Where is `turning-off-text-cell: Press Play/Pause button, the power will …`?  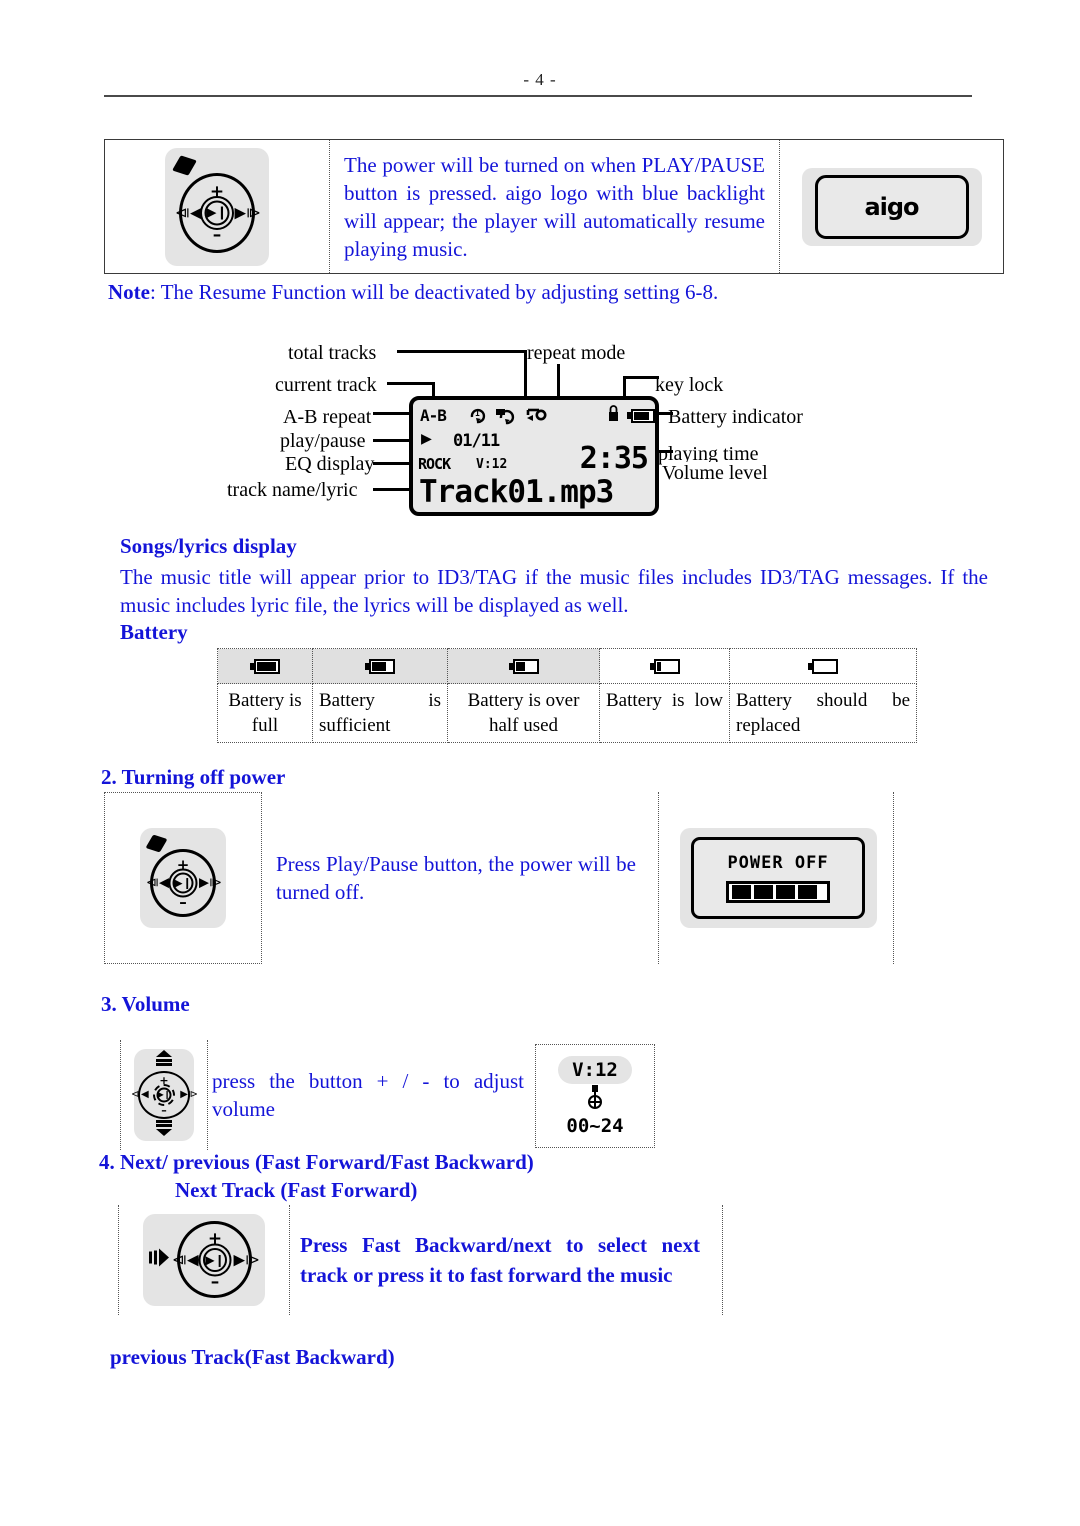 turning-off-text-cell: Press Play/Pause button, the power will … is located at coordinates (461, 878).